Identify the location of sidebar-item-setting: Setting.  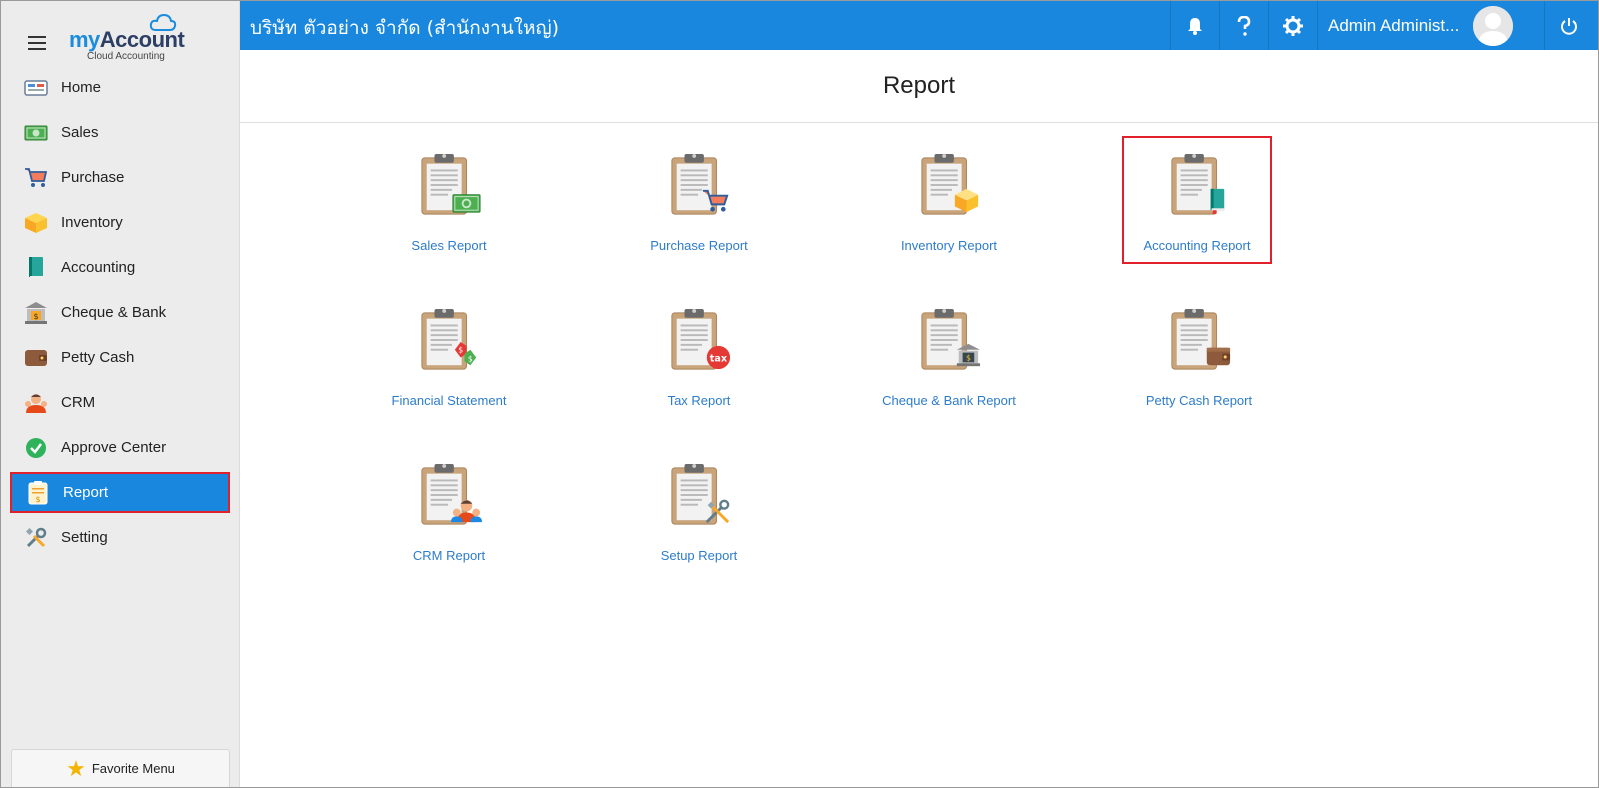
(120, 537).